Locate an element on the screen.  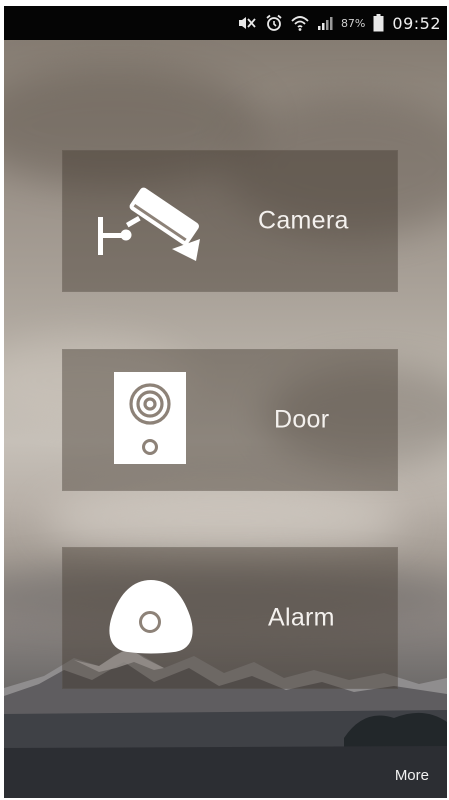
alarm-sensor-icon is located at coordinates (151, 618).